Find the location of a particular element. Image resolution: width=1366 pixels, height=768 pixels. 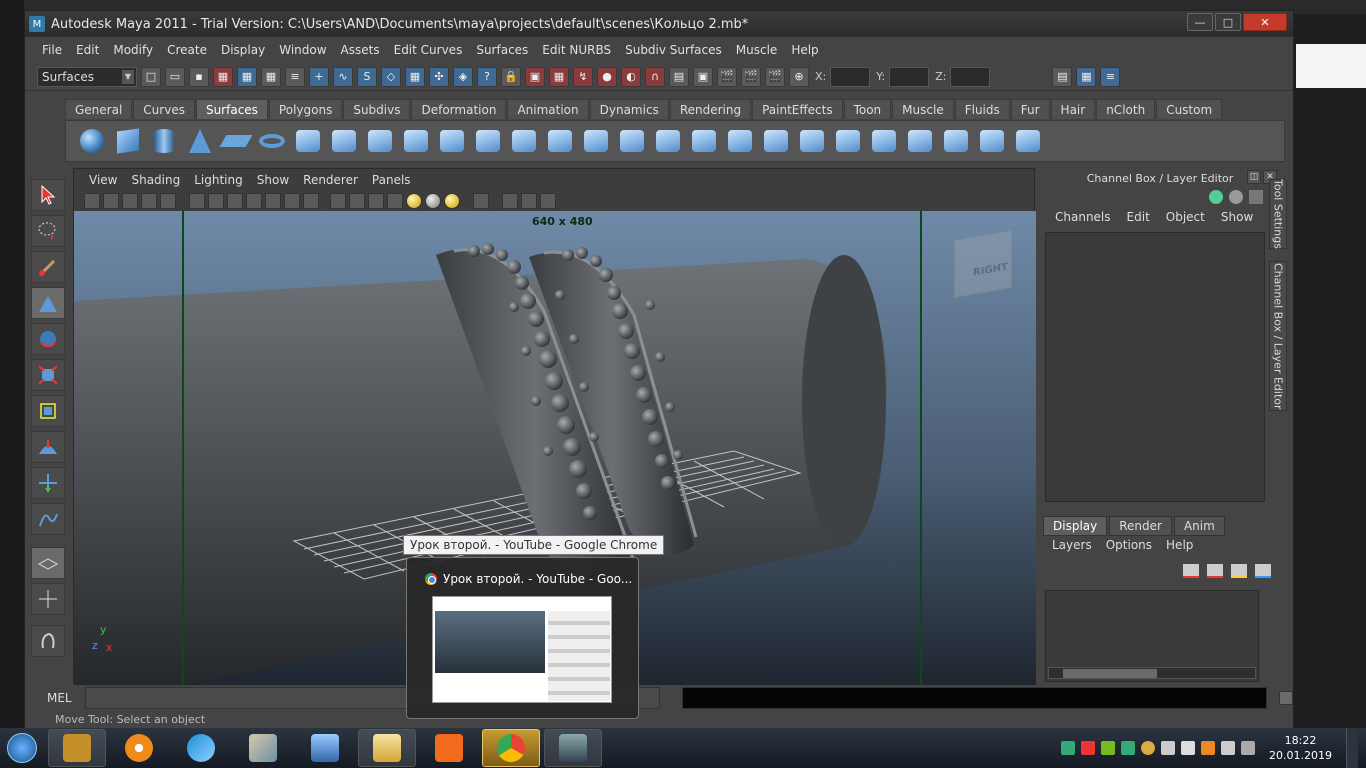

menu-modify: Modify is located at coordinates (133, 50).